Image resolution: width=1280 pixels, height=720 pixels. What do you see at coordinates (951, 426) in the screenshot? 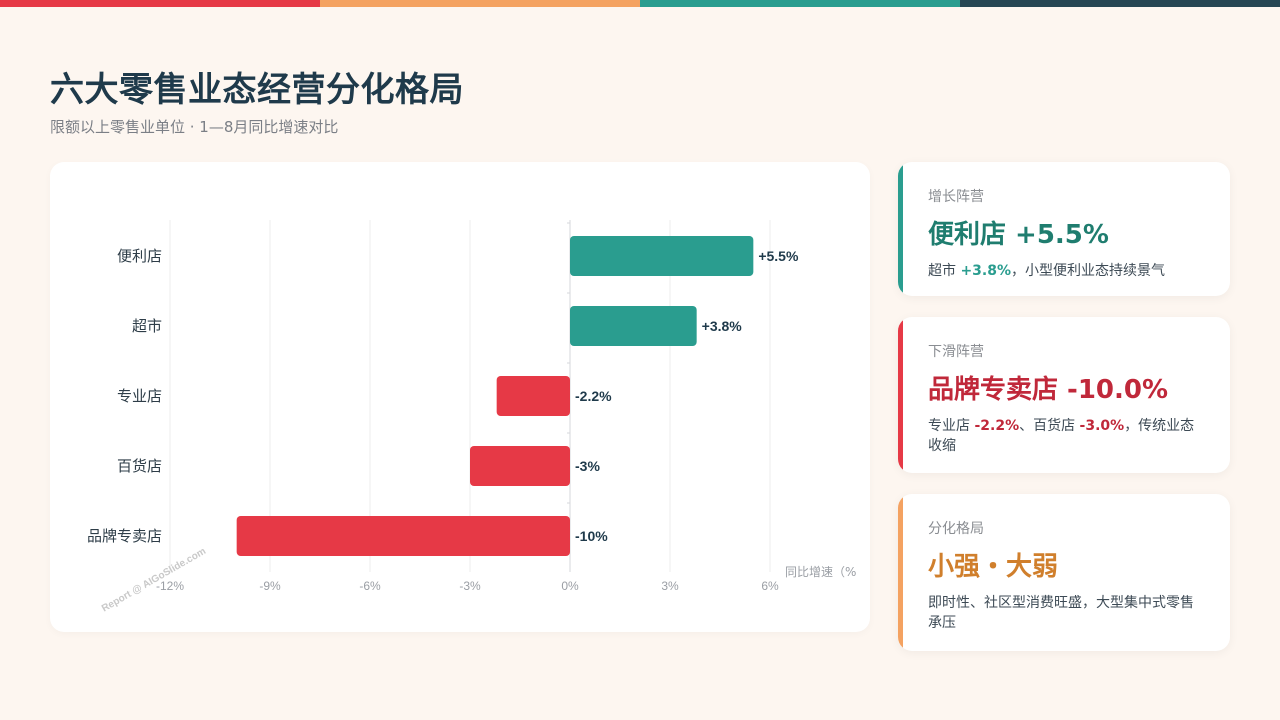
I see `decline-desc-prefix: 专业店` at bounding box center [951, 426].